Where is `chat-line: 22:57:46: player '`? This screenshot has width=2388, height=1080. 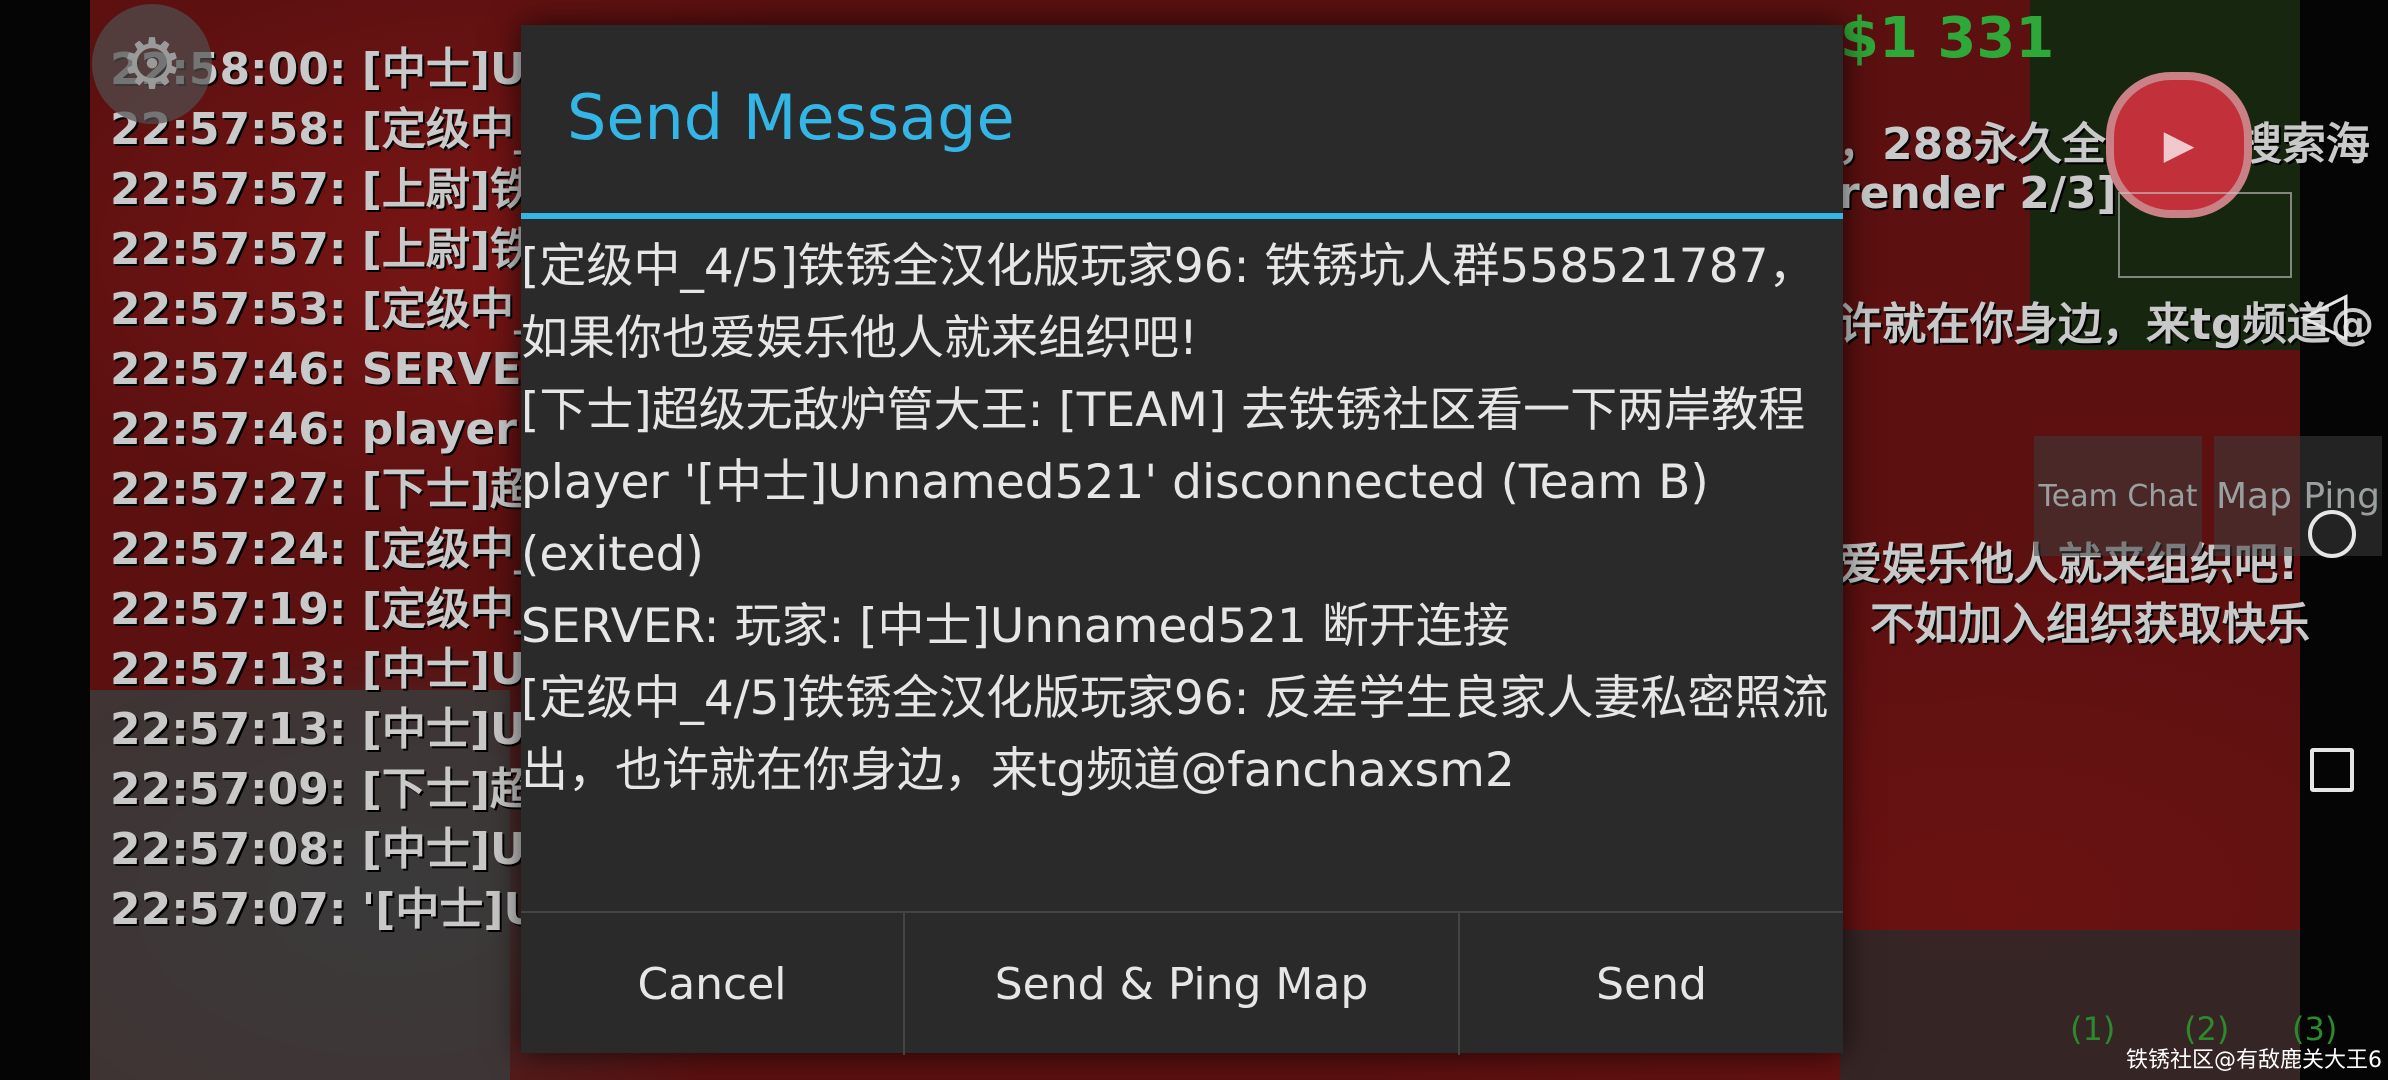
chat-line: 22:57:46: player ' is located at coordinates (328, 429).